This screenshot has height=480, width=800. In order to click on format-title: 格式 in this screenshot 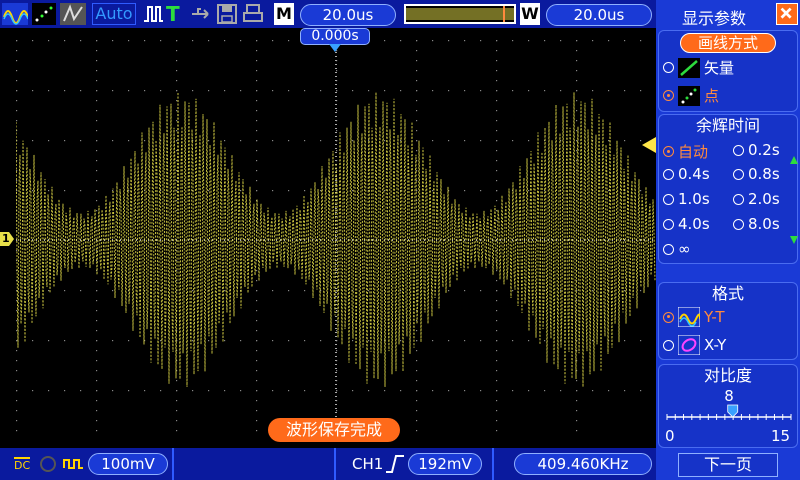, I will do `click(727, 293)`.